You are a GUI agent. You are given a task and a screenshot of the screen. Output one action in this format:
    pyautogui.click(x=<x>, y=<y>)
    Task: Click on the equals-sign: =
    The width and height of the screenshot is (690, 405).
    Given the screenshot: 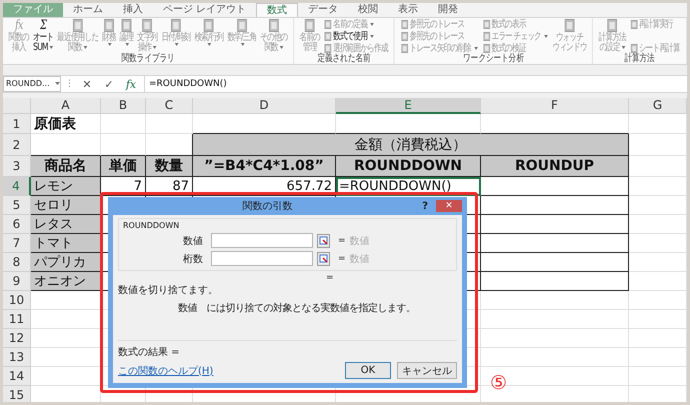 What is the action you would take?
    pyautogui.click(x=342, y=259)
    